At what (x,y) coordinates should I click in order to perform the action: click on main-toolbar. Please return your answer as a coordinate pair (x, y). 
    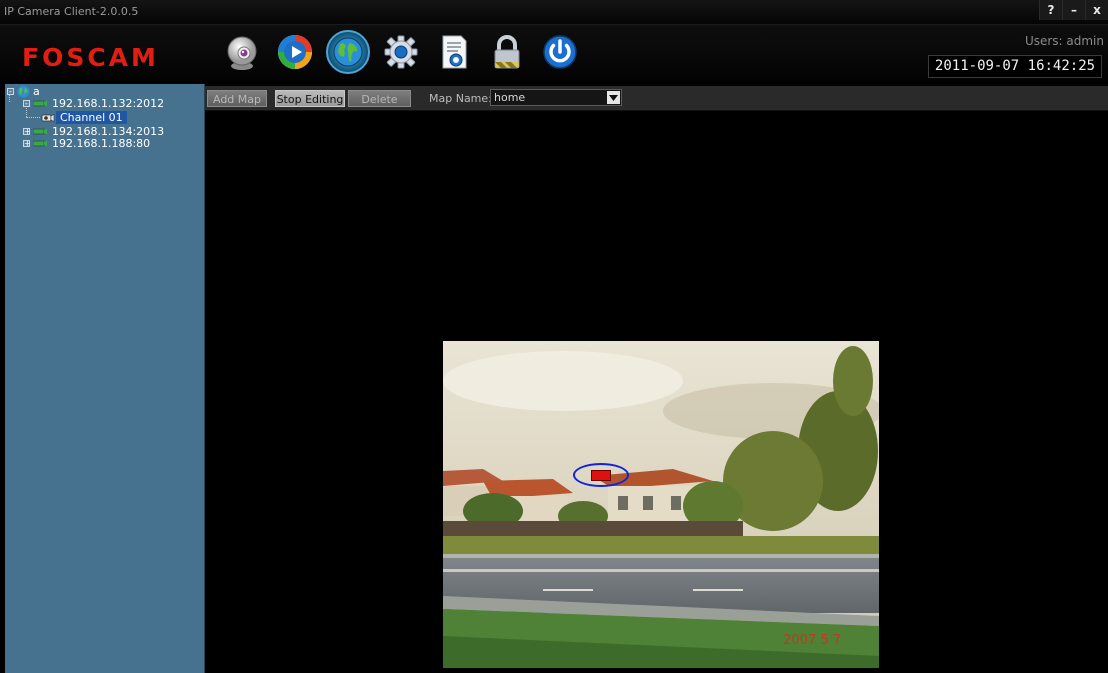
    Looking at the image, I should click on (401, 52).